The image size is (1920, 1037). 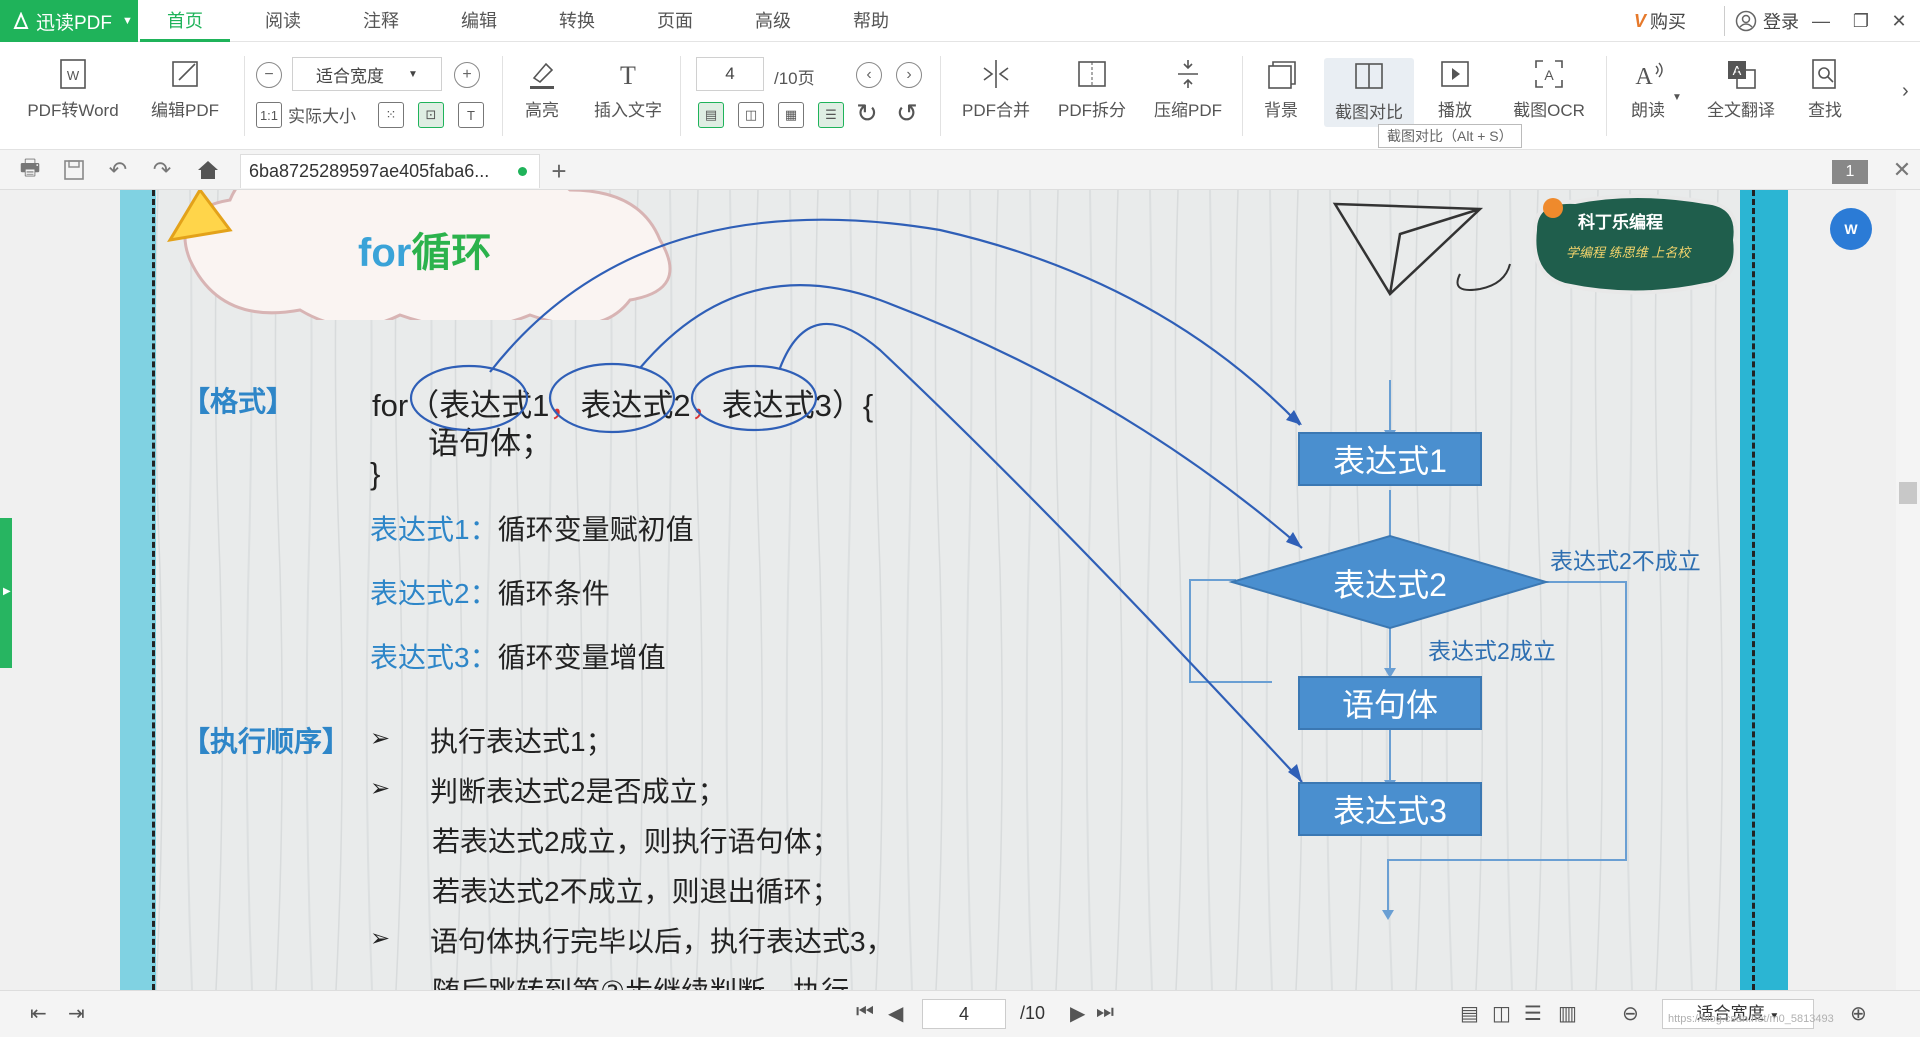 What do you see at coordinates (1851, 229) in the screenshot?
I see `floating-word-icon: W` at bounding box center [1851, 229].